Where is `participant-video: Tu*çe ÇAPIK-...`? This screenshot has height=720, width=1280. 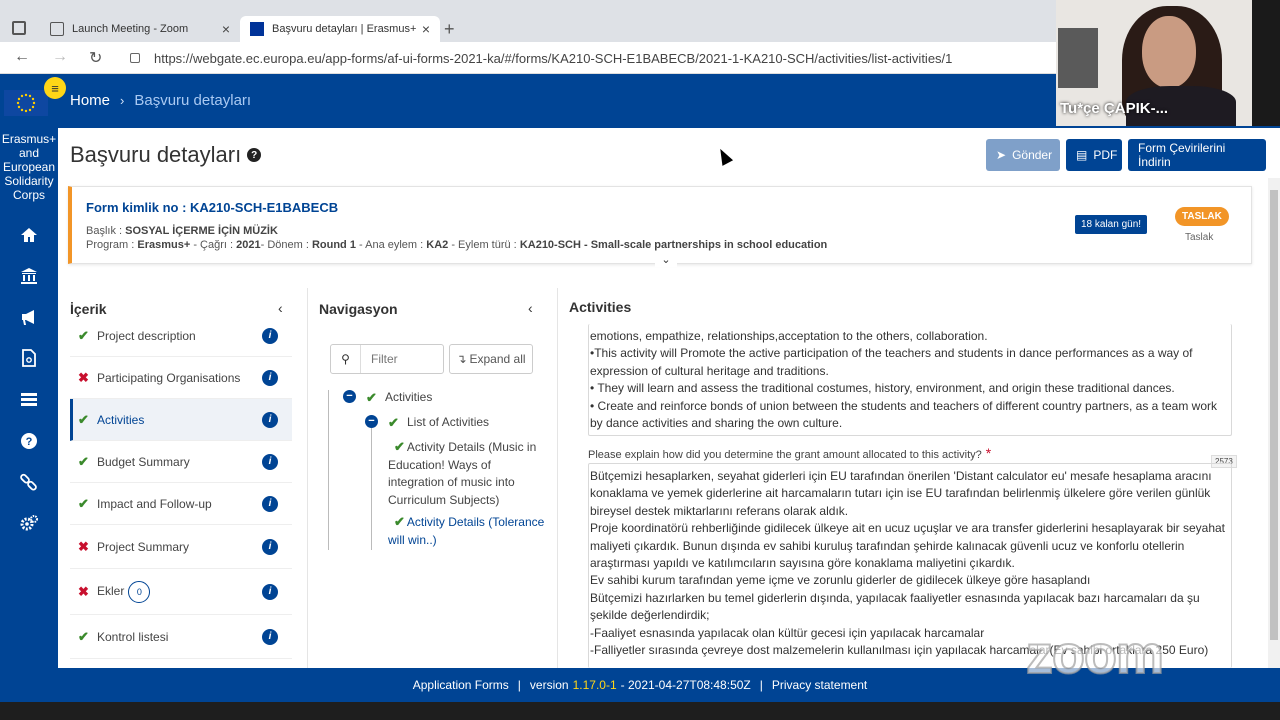 participant-video: Tu*çe ÇAPIK-... is located at coordinates (1154, 63).